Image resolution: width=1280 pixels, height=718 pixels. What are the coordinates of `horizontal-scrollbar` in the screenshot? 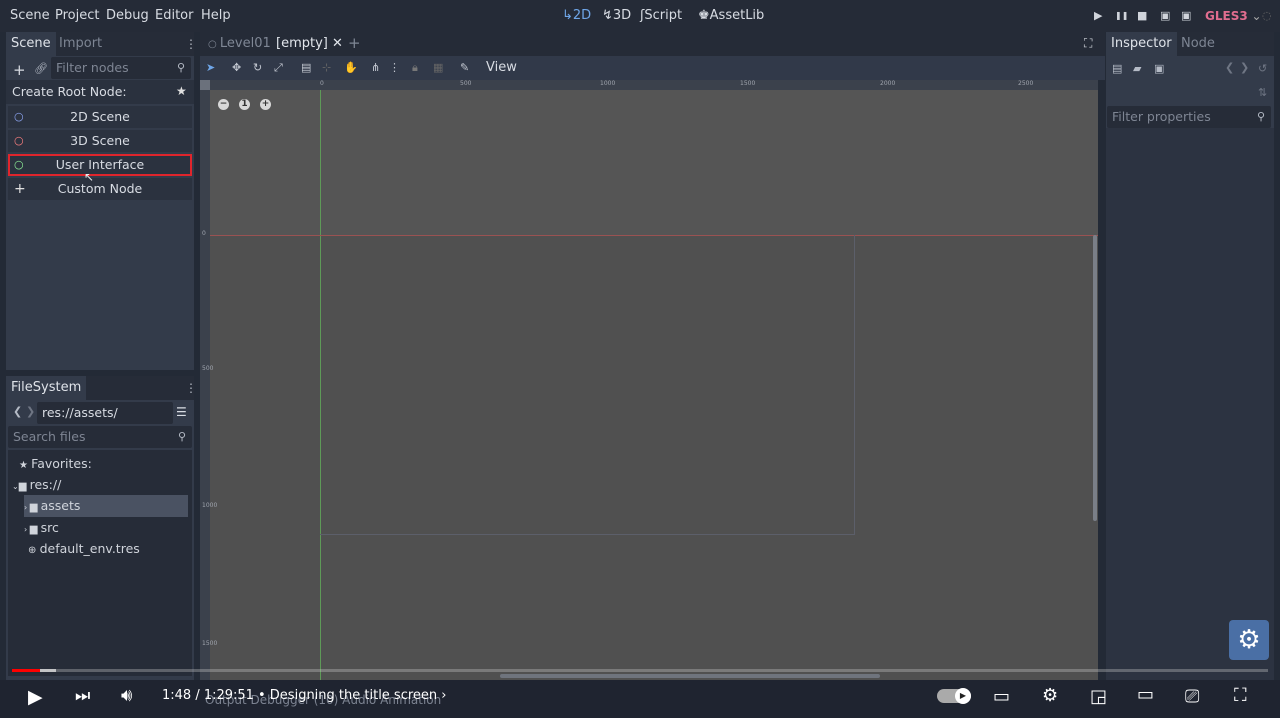 It's located at (690, 676).